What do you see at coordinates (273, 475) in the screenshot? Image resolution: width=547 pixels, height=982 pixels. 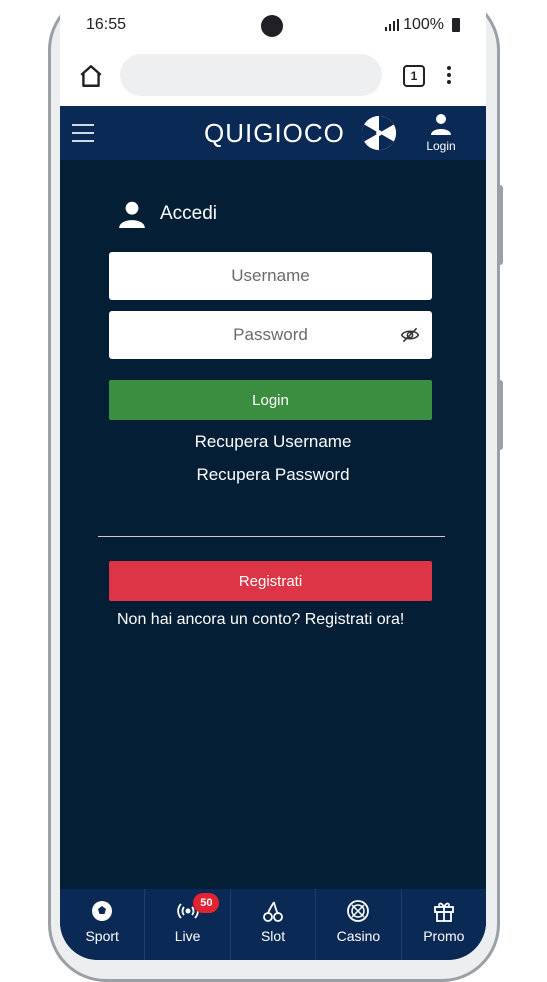 I see `recover-password-link: Recupera Password` at bounding box center [273, 475].